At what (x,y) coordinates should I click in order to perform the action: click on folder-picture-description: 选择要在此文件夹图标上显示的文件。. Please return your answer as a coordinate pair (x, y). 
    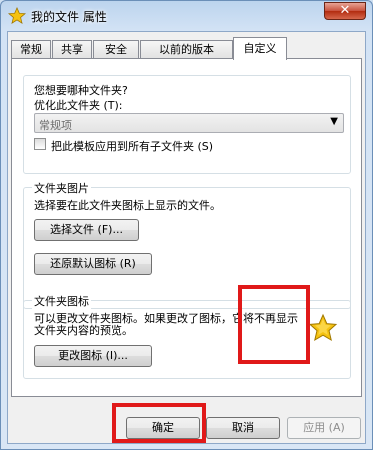
    Looking at the image, I should click on (127, 205).